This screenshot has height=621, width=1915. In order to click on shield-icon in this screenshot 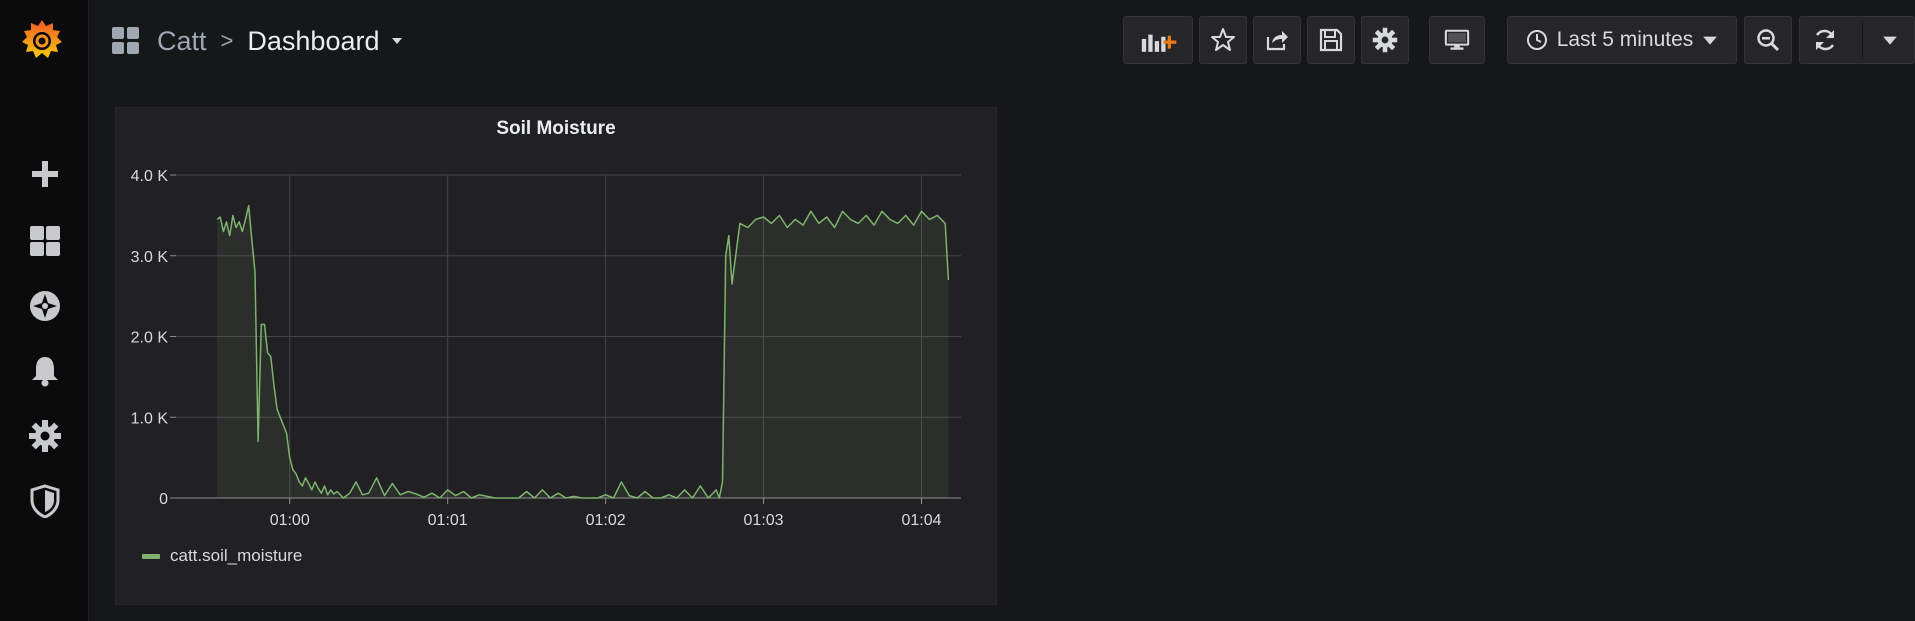, I will do `click(45, 501)`.